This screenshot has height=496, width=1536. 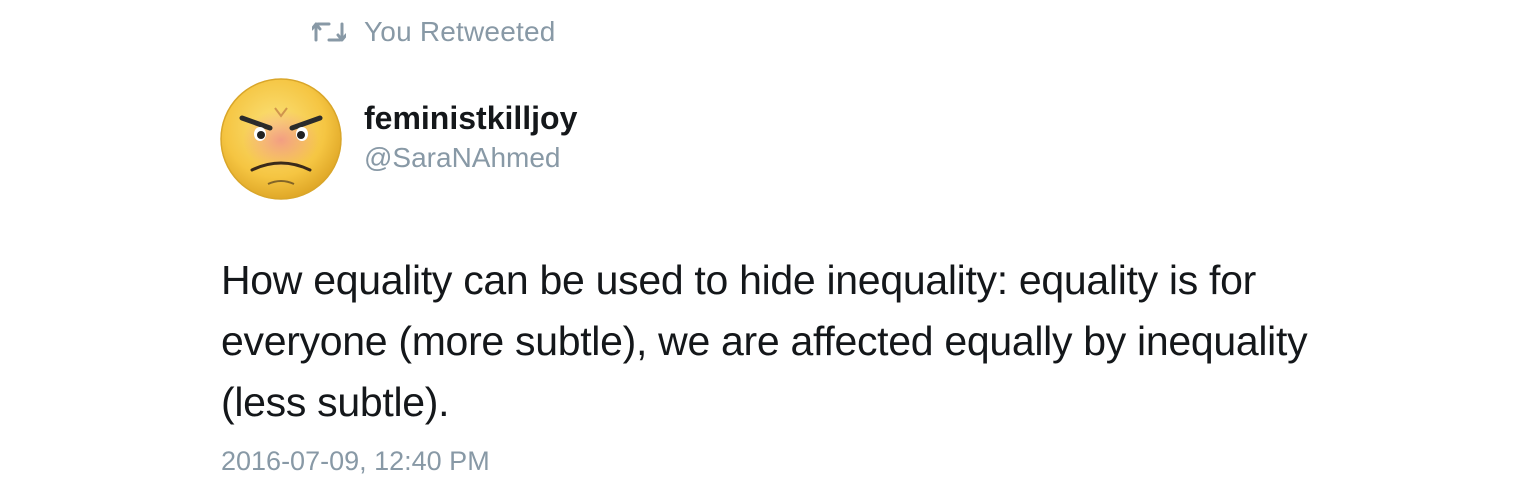 What do you see at coordinates (470, 118) in the screenshot?
I see `display-name: feministkilljoy` at bounding box center [470, 118].